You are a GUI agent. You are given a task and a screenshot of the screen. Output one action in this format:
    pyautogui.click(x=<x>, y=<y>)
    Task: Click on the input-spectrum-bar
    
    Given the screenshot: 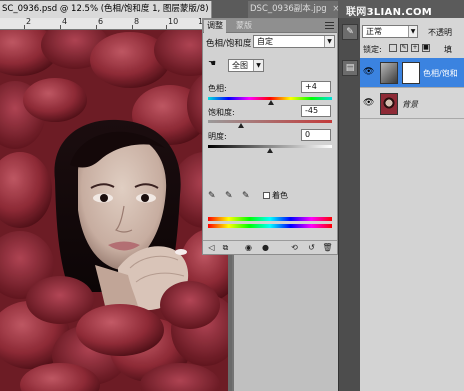 What is the action you would take?
    pyautogui.click(x=270, y=219)
    